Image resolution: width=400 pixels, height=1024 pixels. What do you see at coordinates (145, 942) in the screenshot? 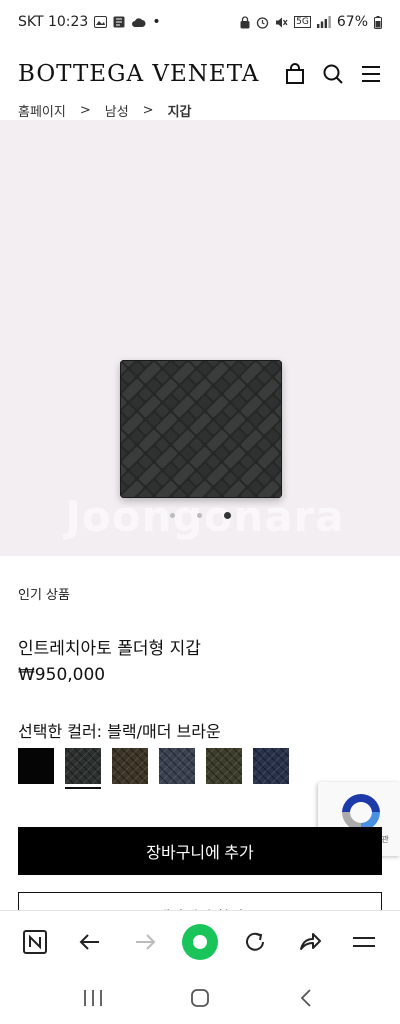
I see `forward-arrow-icon` at bounding box center [145, 942].